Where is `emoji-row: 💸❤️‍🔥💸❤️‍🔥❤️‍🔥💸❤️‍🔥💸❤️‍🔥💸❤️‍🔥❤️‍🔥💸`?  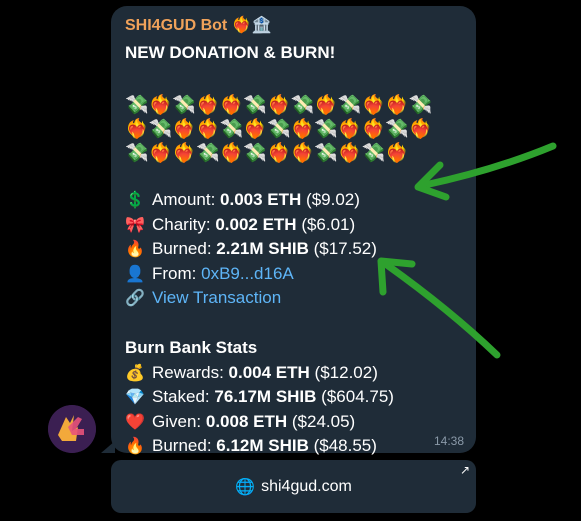
emoji-row: 💸❤️‍🔥💸❤️‍🔥❤️‍🔥💸❤️‍🔥💸❤️‍🔥💸❤️‍🔥❤️‍🔥💸 is located at coordinates (279, 105).